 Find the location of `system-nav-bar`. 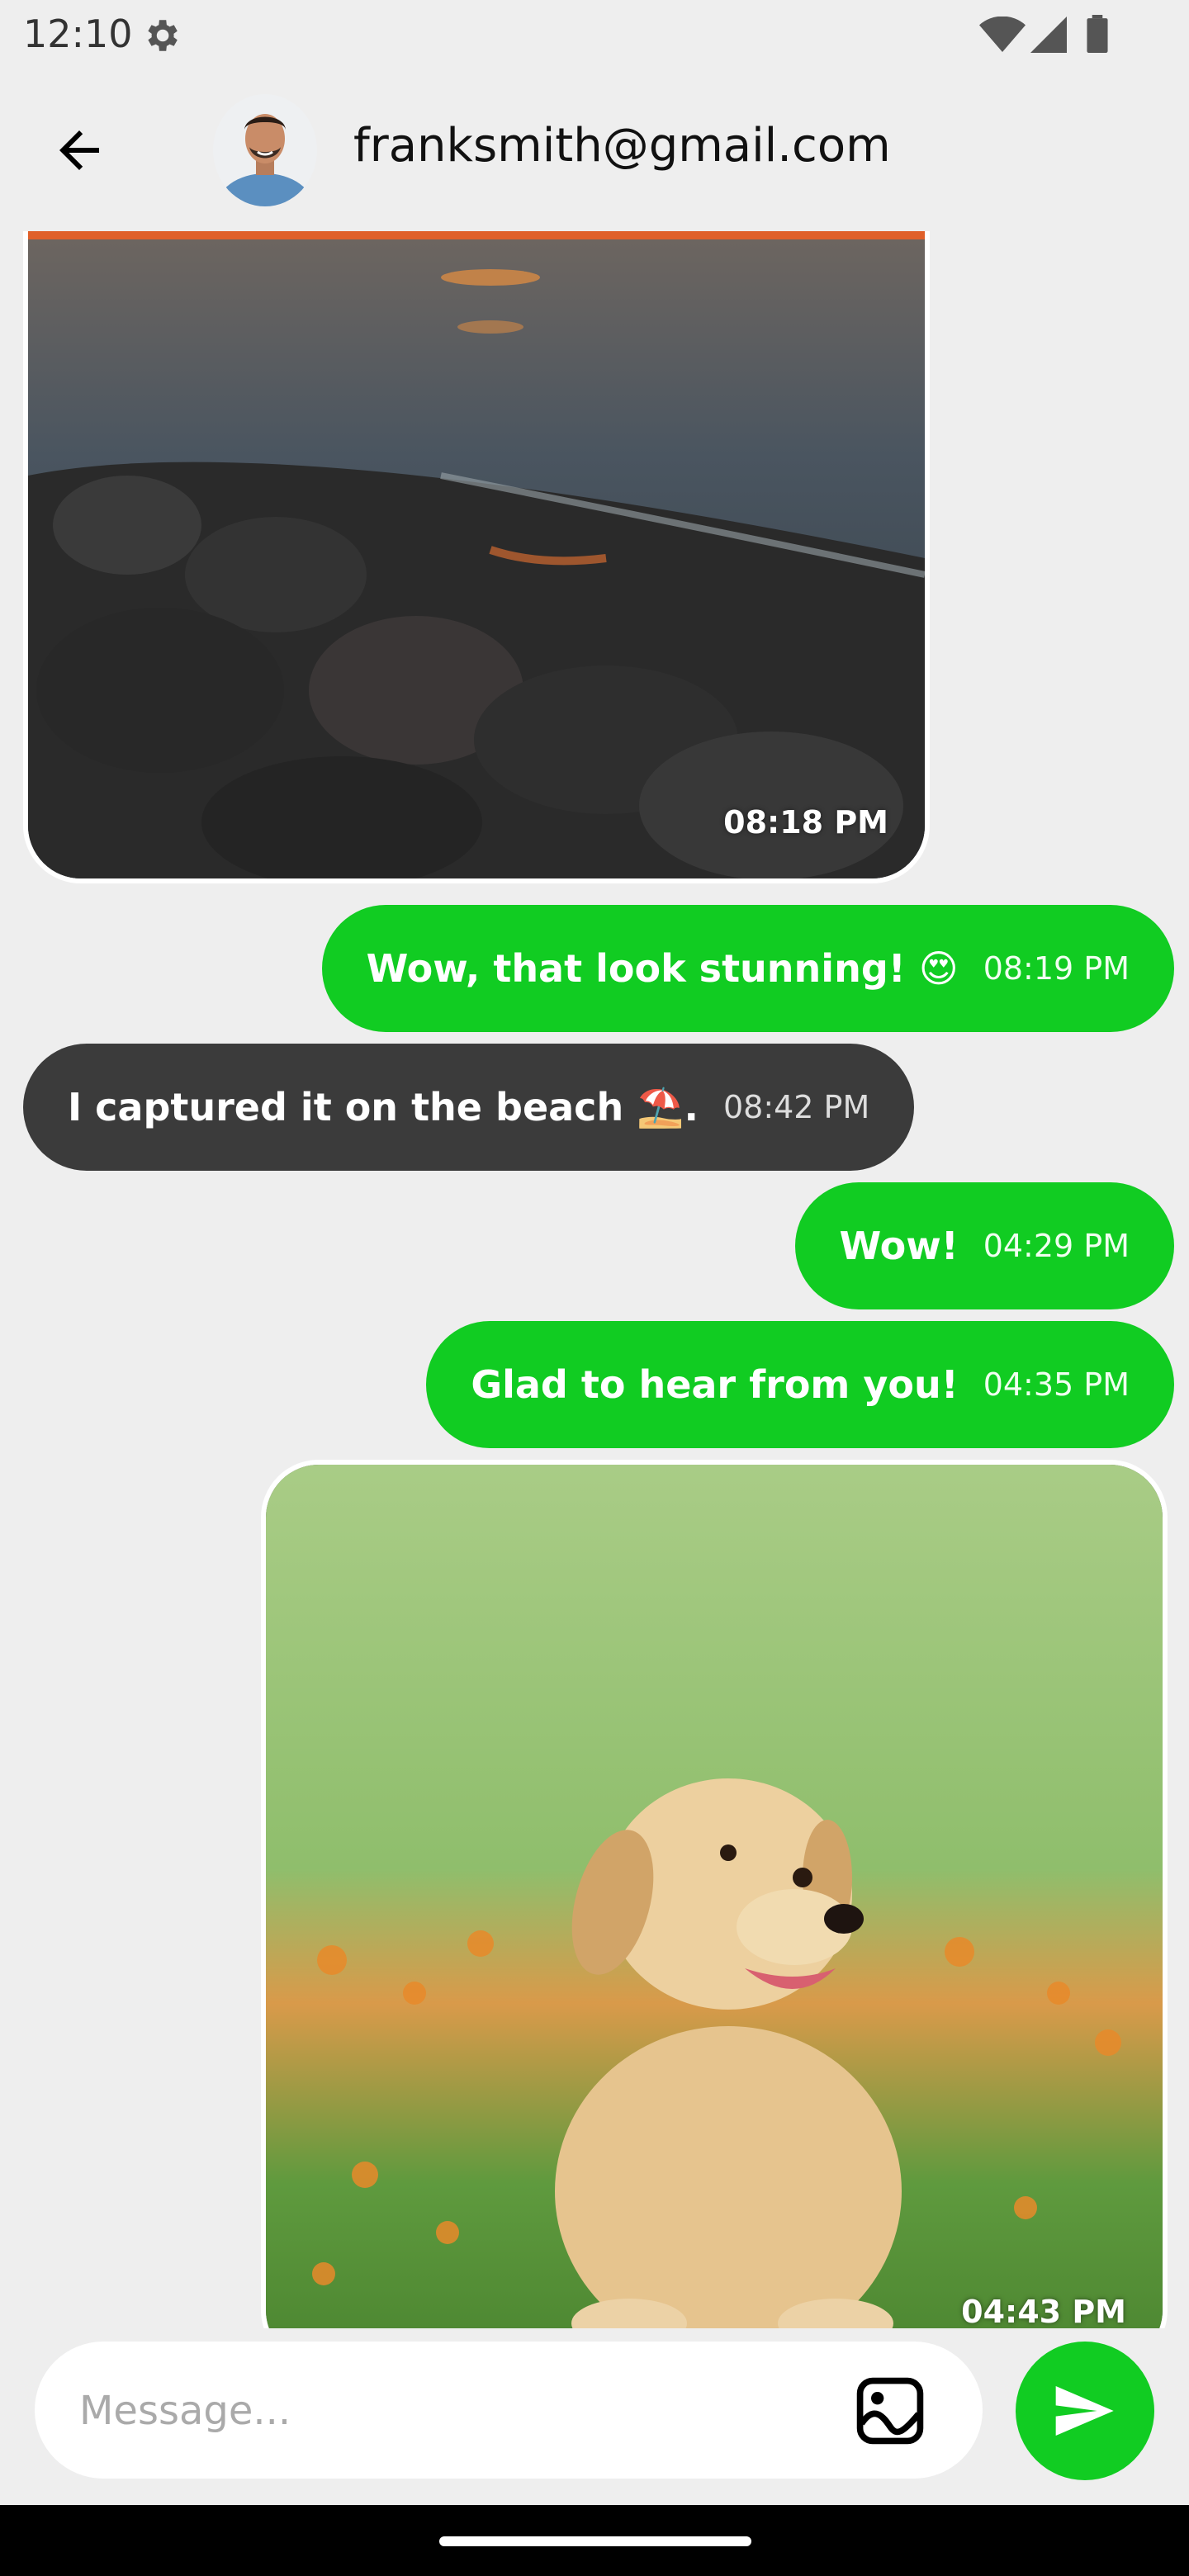

system-nav-bar is located at coordinates (594, 2540).